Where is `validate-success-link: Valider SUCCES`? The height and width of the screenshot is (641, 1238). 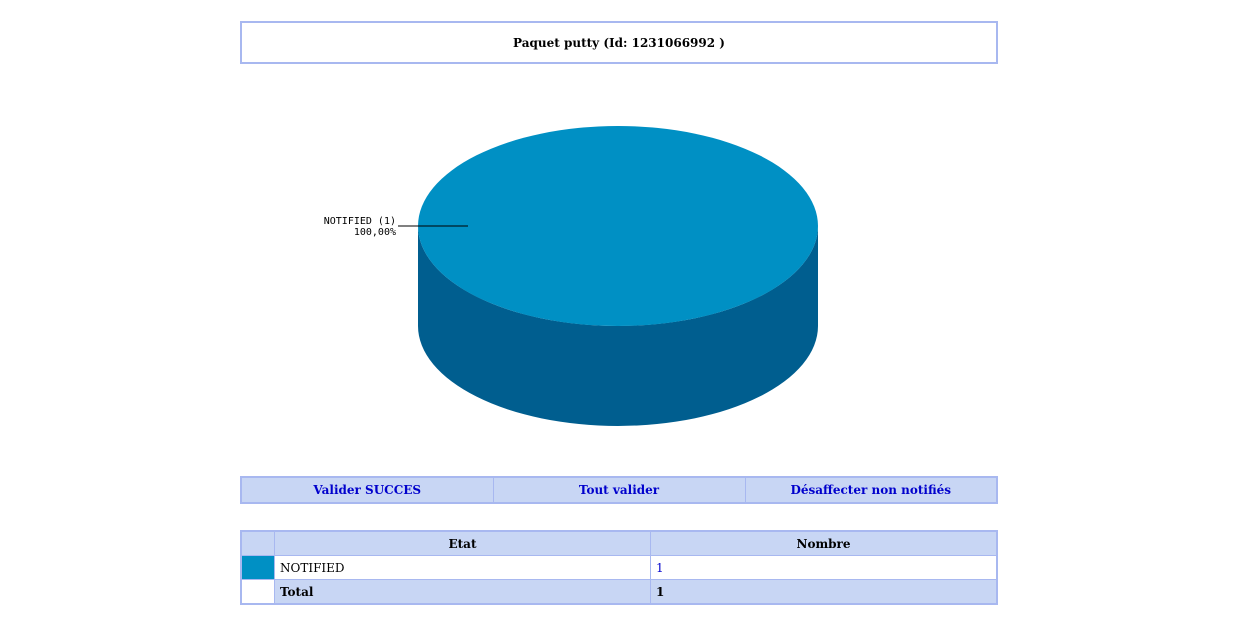
validate-success-link: Valider SUCCES is located at coordinates (367, 490).